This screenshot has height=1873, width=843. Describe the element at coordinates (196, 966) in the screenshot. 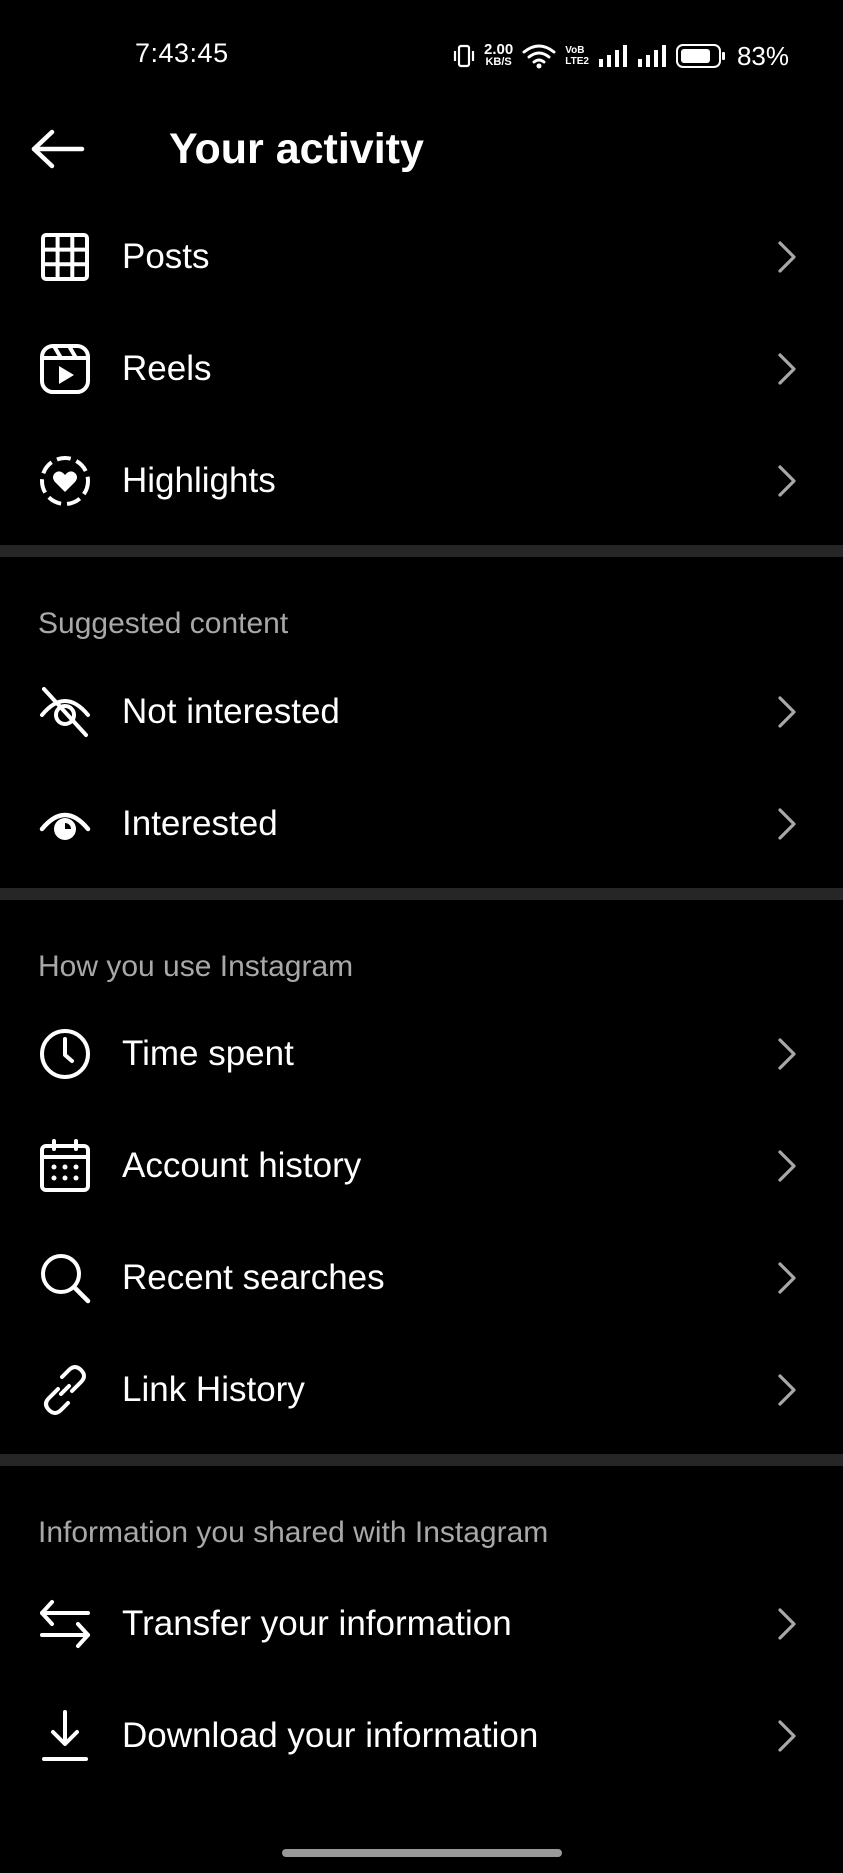

I see `section-title: How you use Instagram` at that location.